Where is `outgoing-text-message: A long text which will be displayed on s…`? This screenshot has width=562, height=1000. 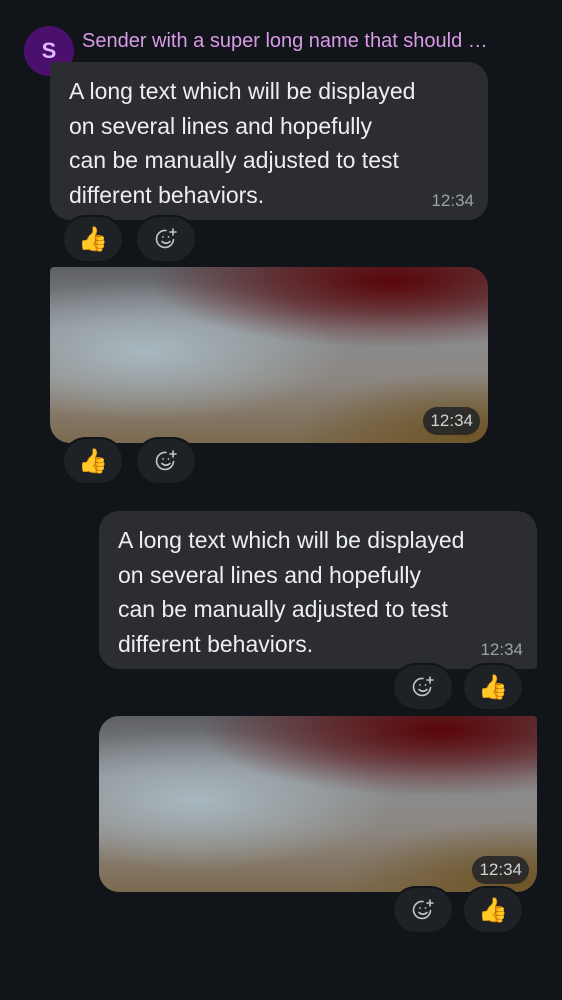 outgoing-text-message: A long text which will be displayed on s… is located at coordinates (318, 590).